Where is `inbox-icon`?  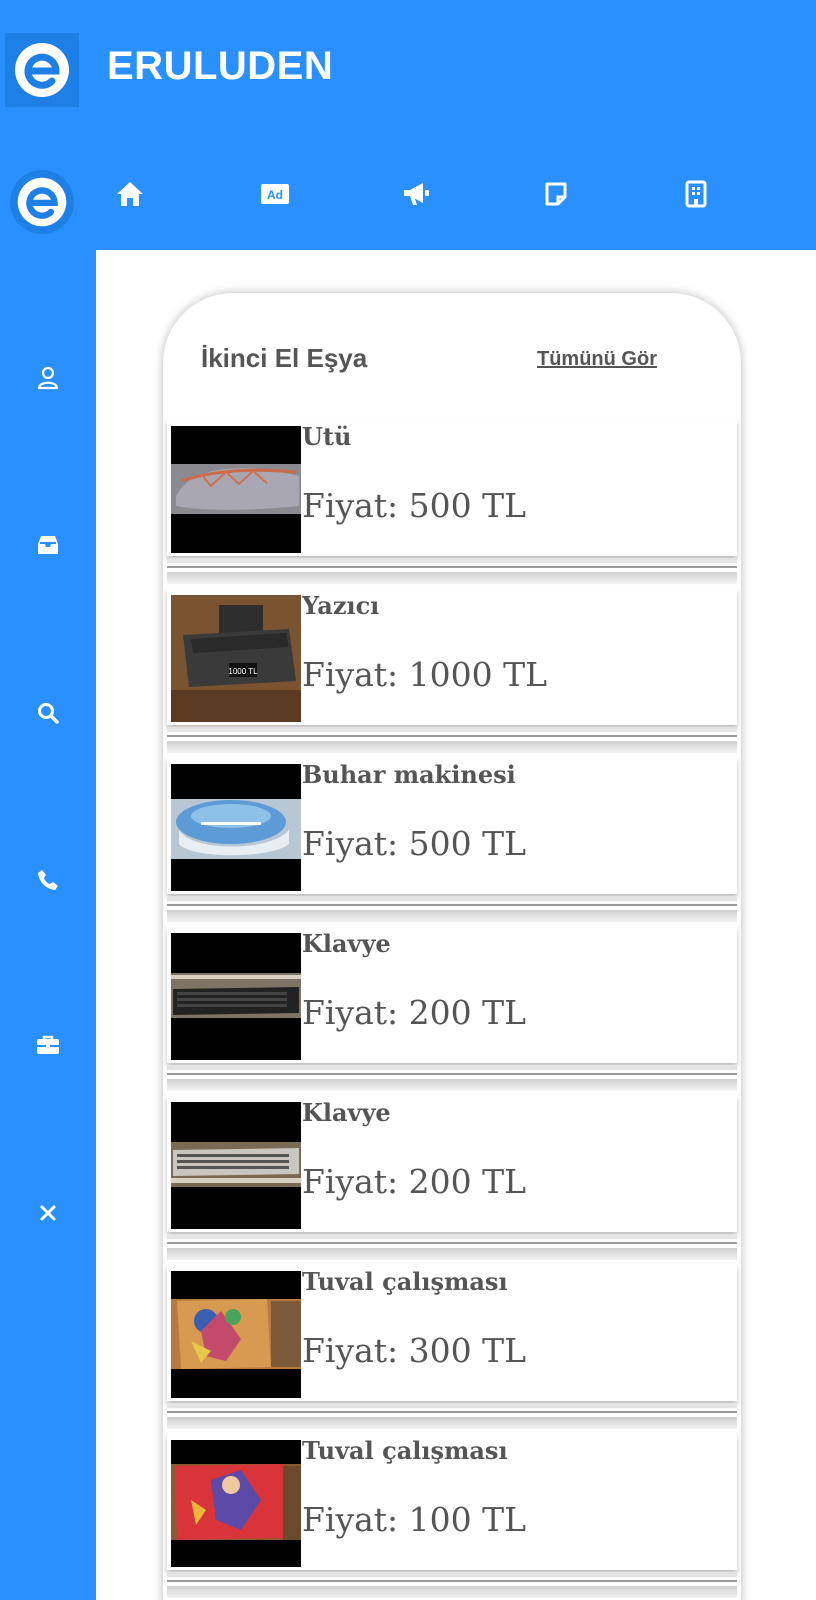 inbox-icon is located at coordinates (48, 545).